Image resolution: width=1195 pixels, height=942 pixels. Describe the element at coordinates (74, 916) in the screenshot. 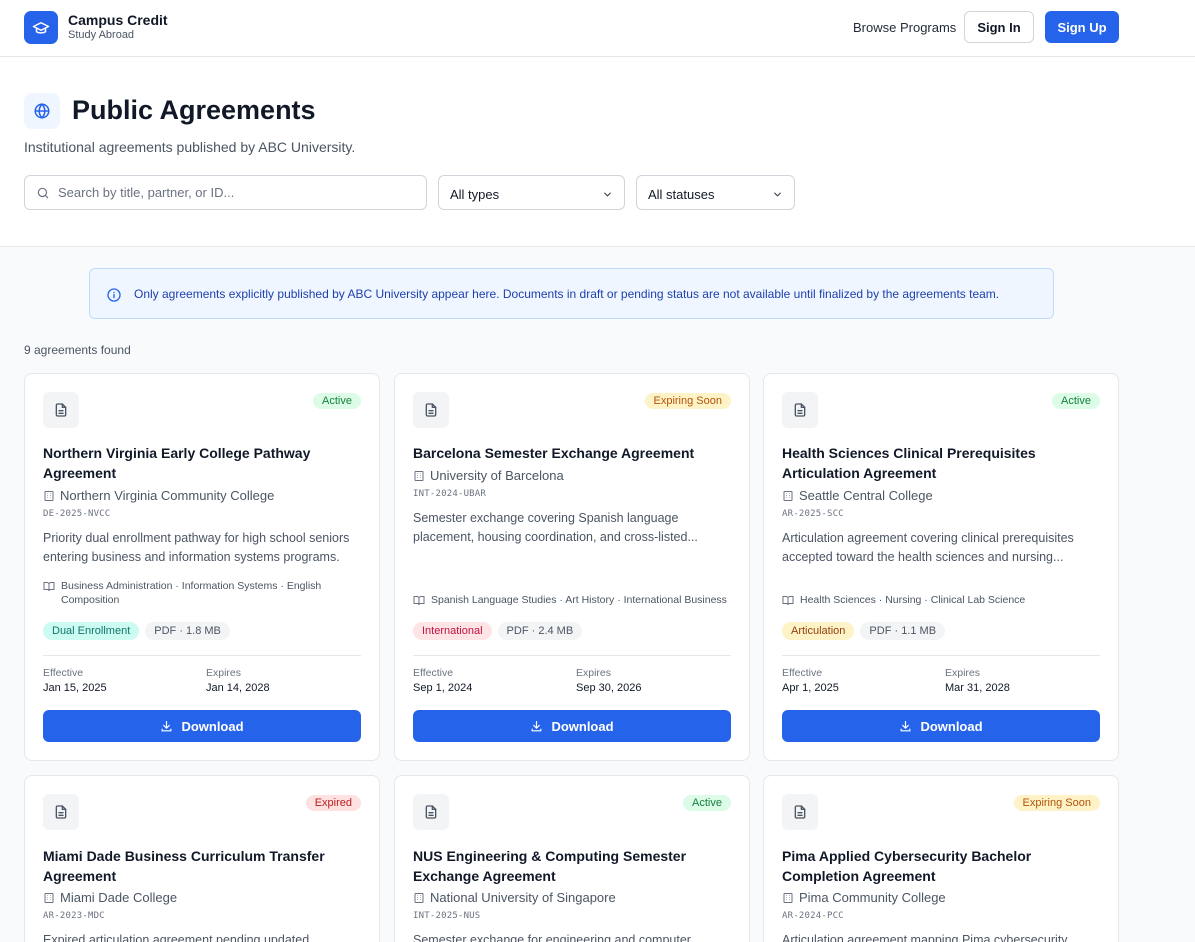

I see `agreement-id: AR-2023-MDC` at that location.